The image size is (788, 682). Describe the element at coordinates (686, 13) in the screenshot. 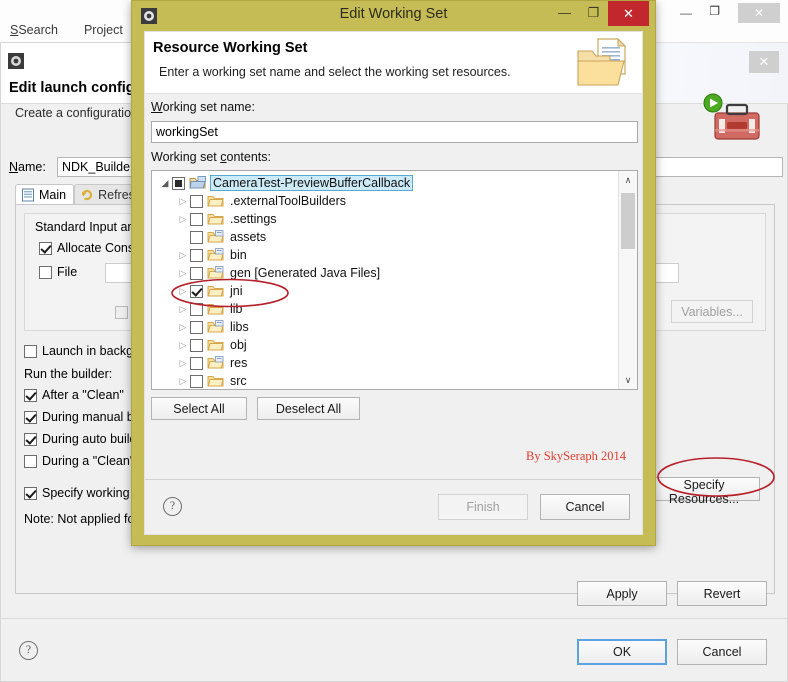

I see `background-minimize-button: —` at that location.